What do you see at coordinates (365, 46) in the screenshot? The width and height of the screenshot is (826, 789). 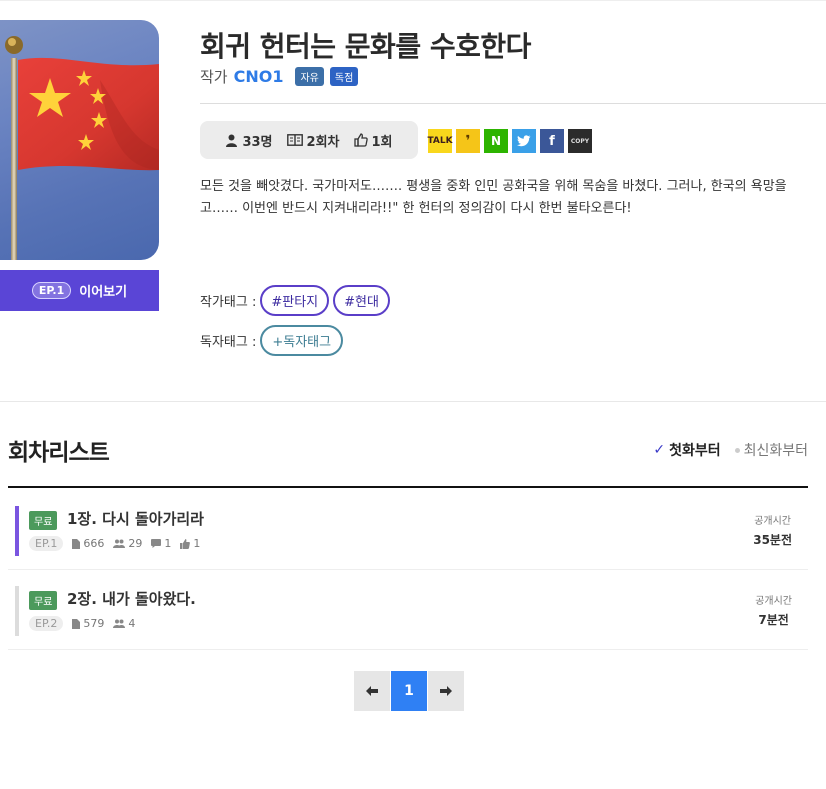 I see `novel-title: 회귀 헌터는 문화를 수호한다` at bounding box center [365, 46].